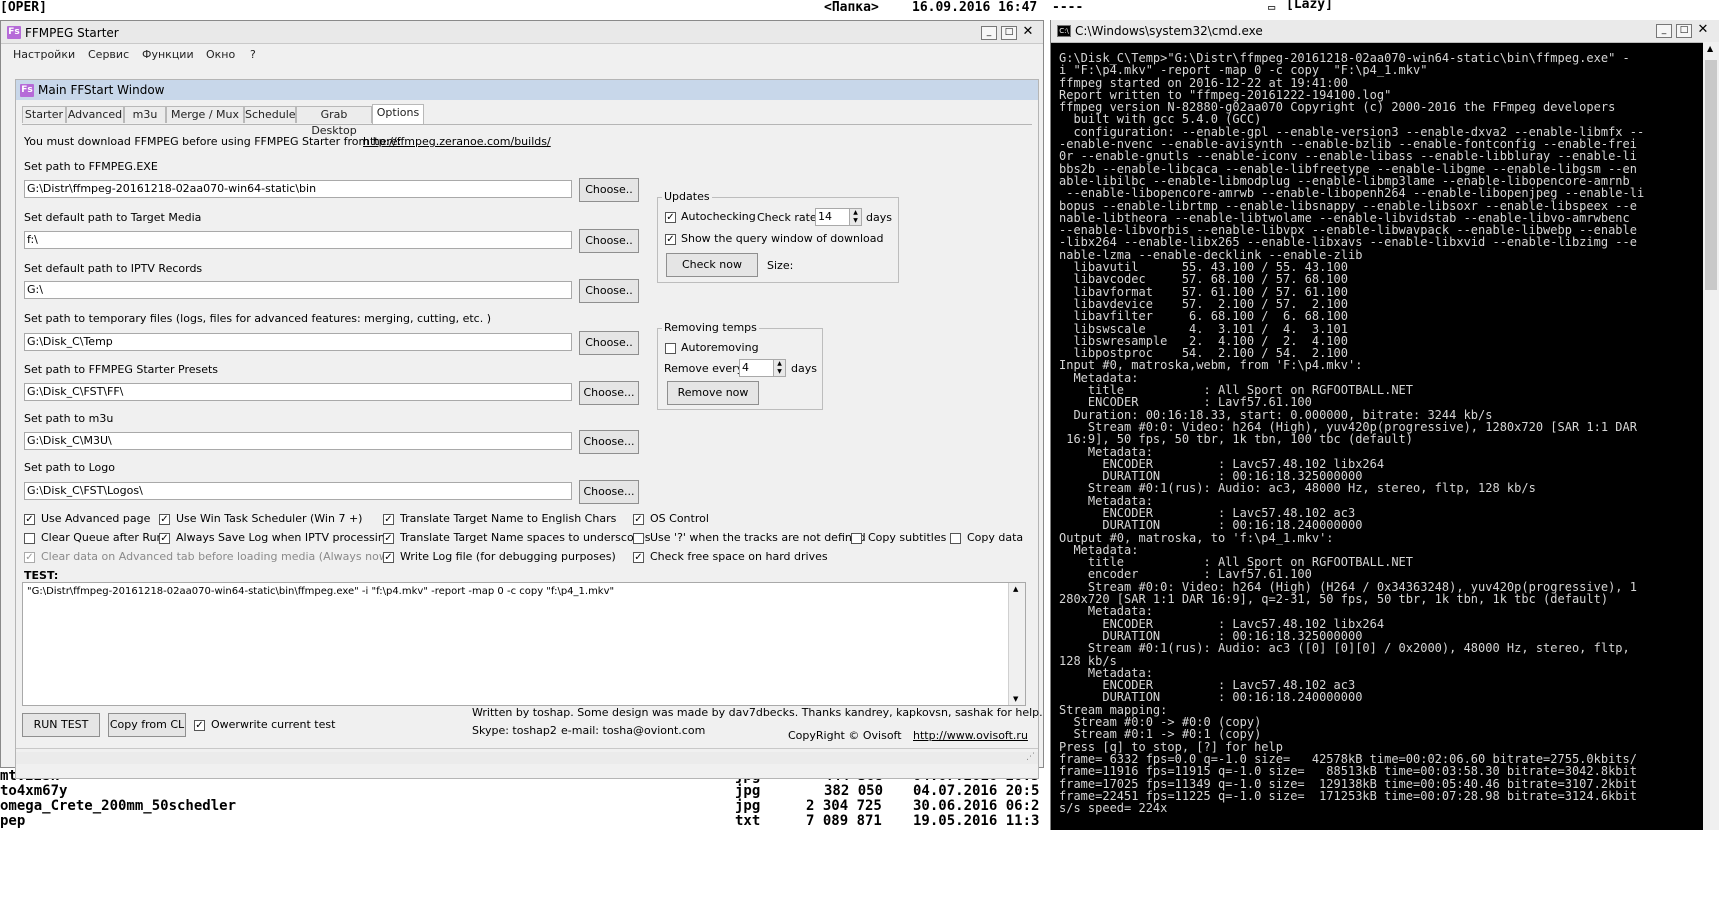  I want to click on translate-english-checkbox: ✓, so click(388, 519).